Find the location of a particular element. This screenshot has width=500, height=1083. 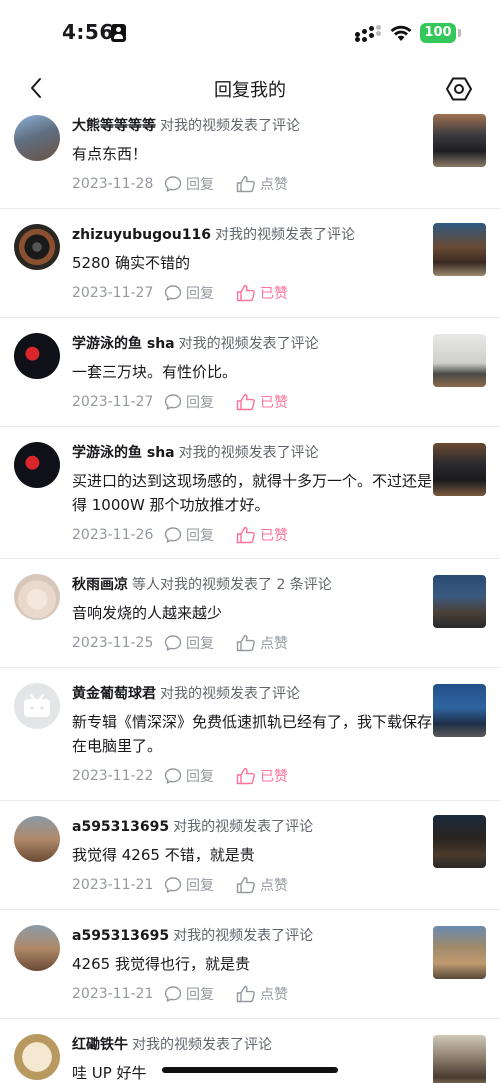

comment-text: 4265 我觉得也行，就是贵 is located at coordinates (161, 964).